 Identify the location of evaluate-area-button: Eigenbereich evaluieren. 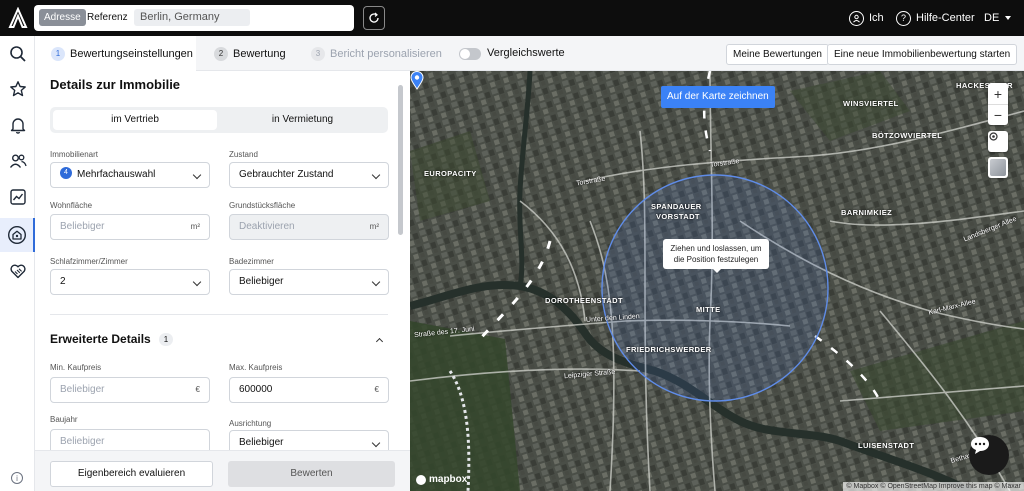
(131, 474).